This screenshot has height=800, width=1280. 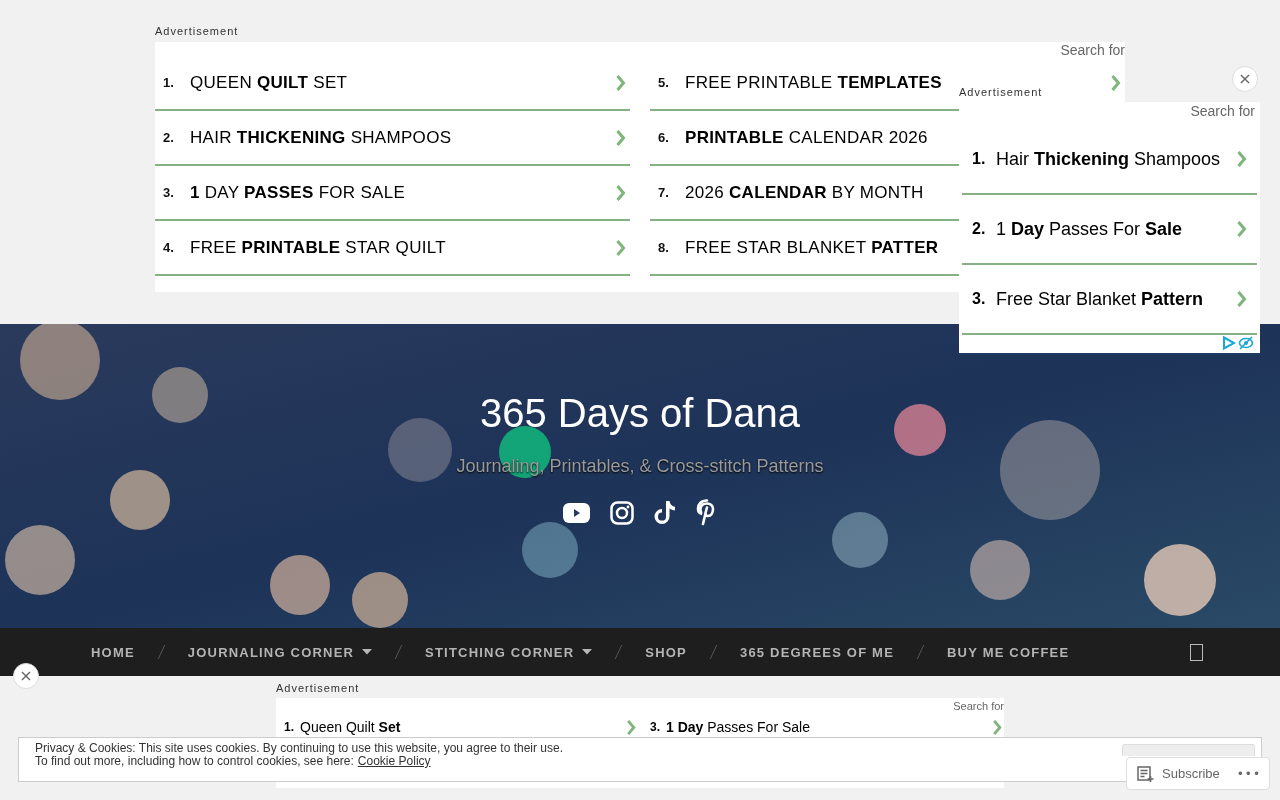 What do you see at coordinates (813, 82) in the screenshot?
I see `ad-link: FREE PRINTABLE TEMPLATES` at bounding box center [813, 82].